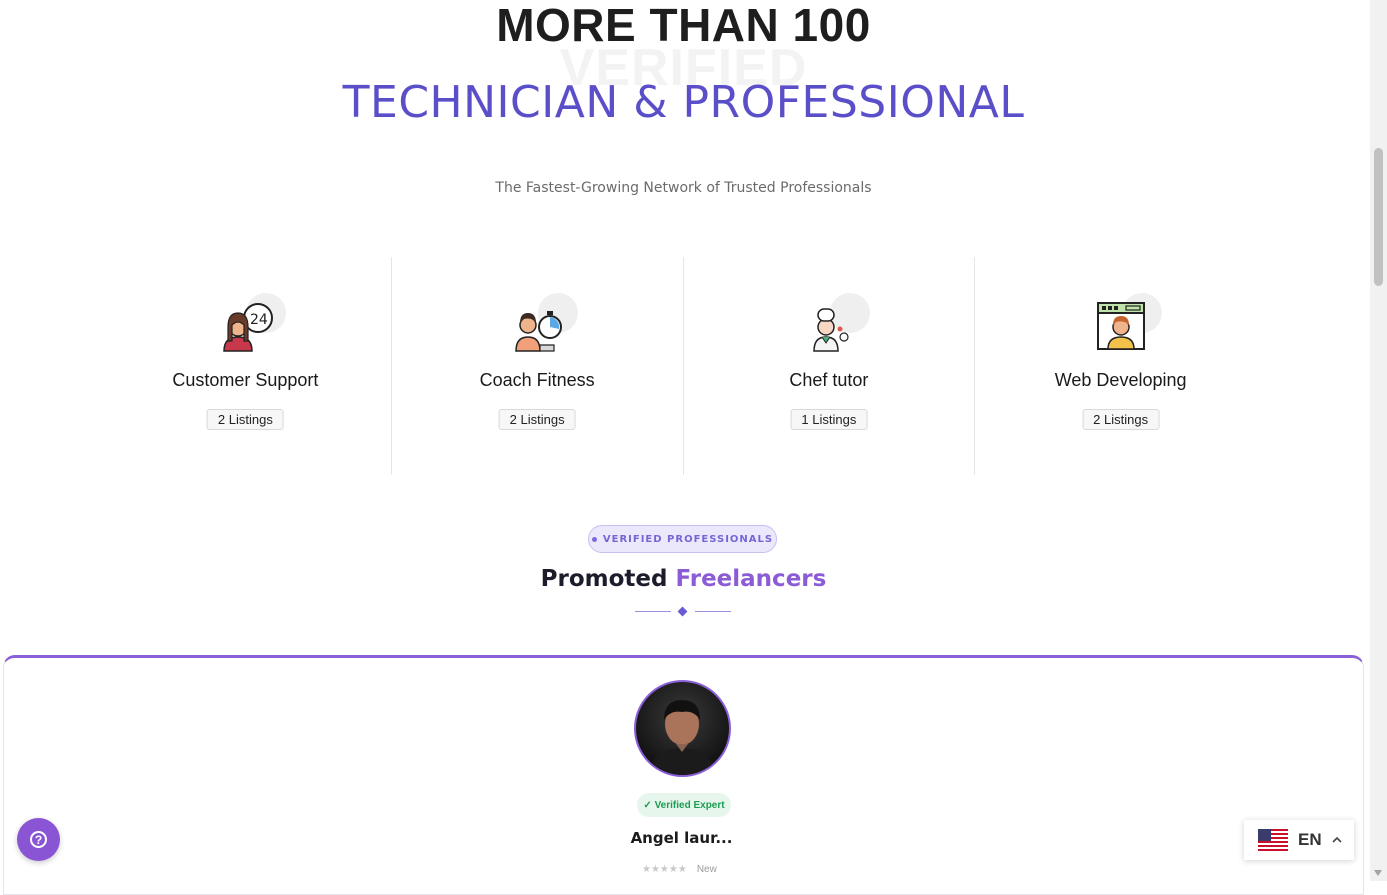 This screenshot has height=895, width=1387. What do you see at coordinates (1378, 440) in the screenshot?
I see `page-scrollbar` at bounding box center [1378, 440].